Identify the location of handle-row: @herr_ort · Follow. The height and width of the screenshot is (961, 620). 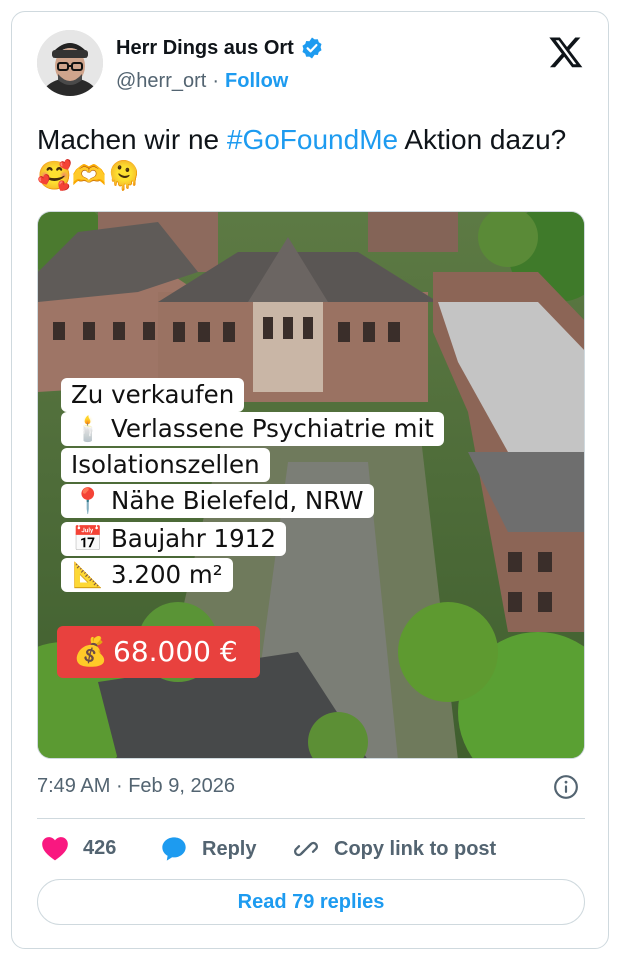
(202, 81).